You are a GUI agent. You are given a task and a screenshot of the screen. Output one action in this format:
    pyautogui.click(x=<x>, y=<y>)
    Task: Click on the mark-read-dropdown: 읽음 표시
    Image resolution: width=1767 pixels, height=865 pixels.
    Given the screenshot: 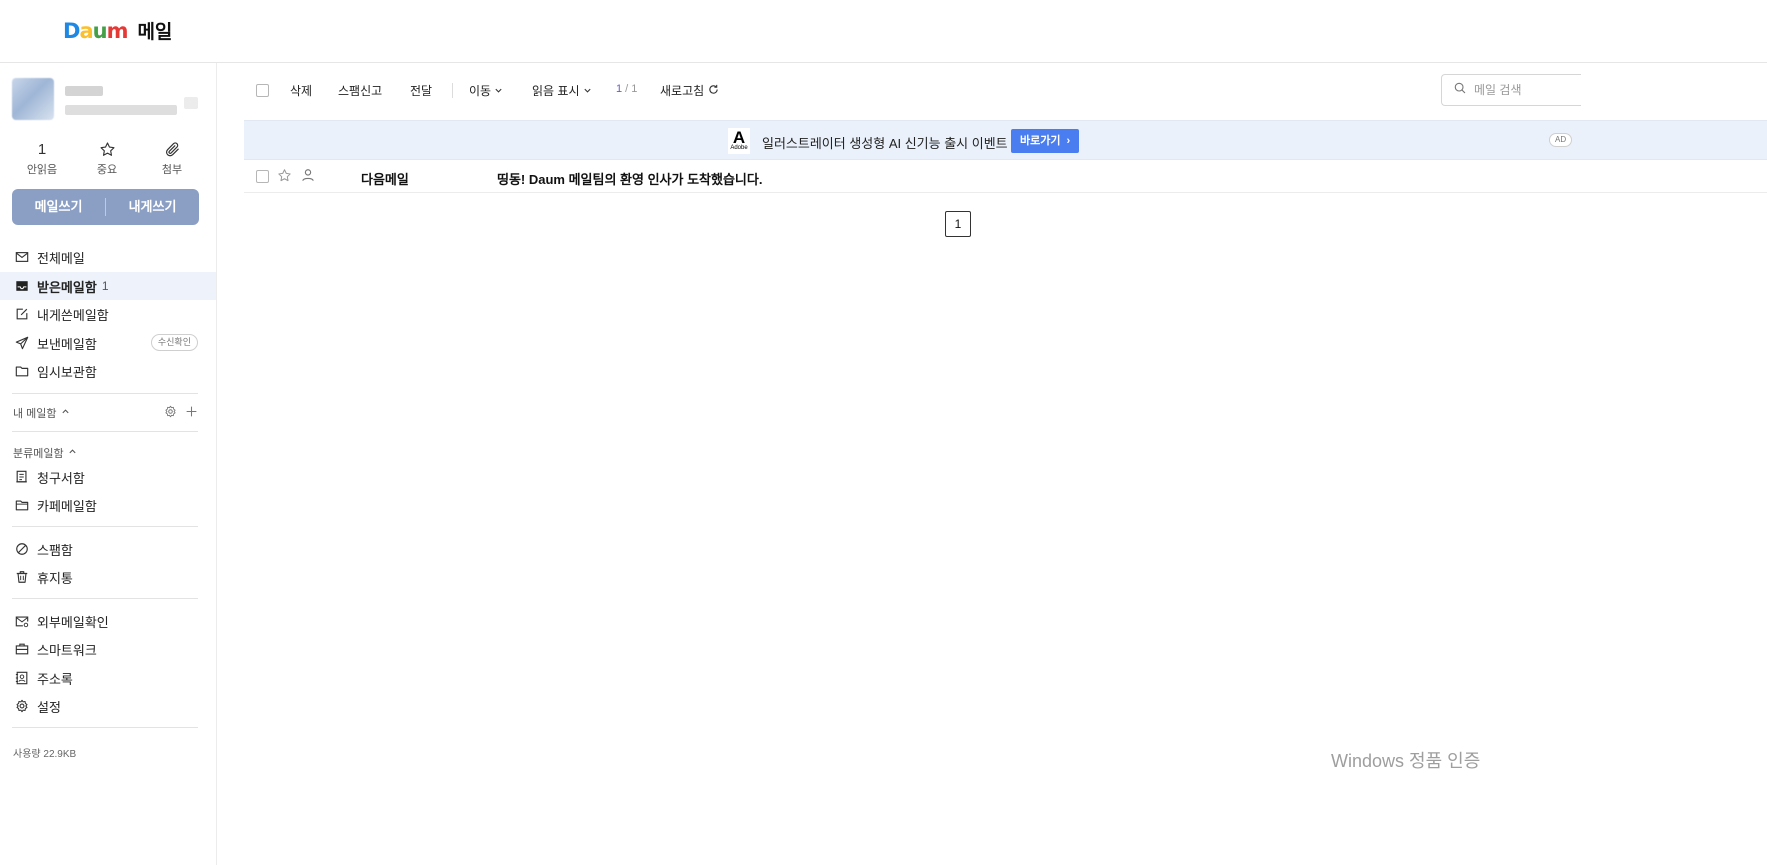 What is the action you would take?
    pyautogui.click(x=562, y=90)
    